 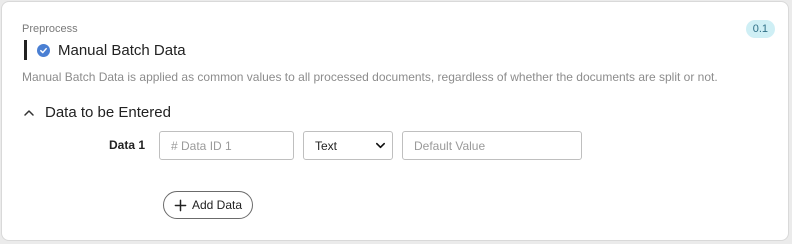 What do you see at coordinates (29, 113) in the screenshot?
I see `chevron-up-icon` at bounding box center [29, 113].